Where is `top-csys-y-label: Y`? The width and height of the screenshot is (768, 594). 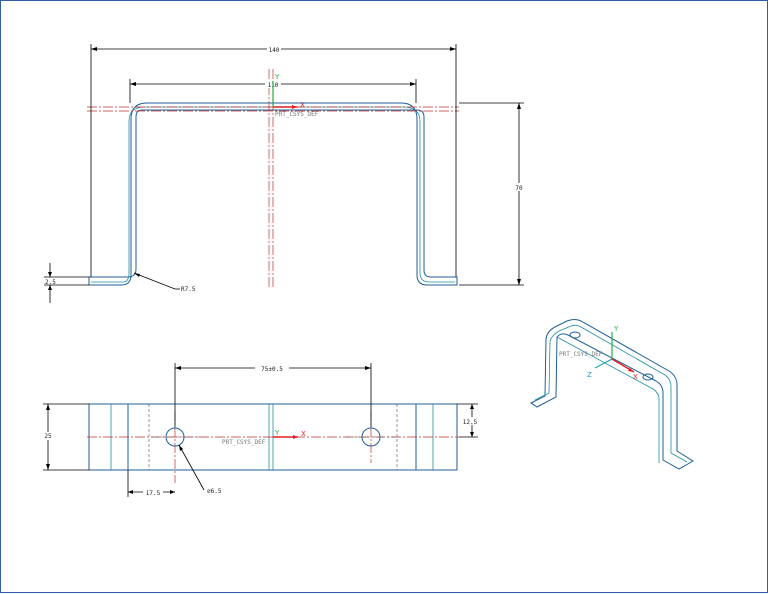
top-csys-y-label: Y is located at coordinates (277, 433).